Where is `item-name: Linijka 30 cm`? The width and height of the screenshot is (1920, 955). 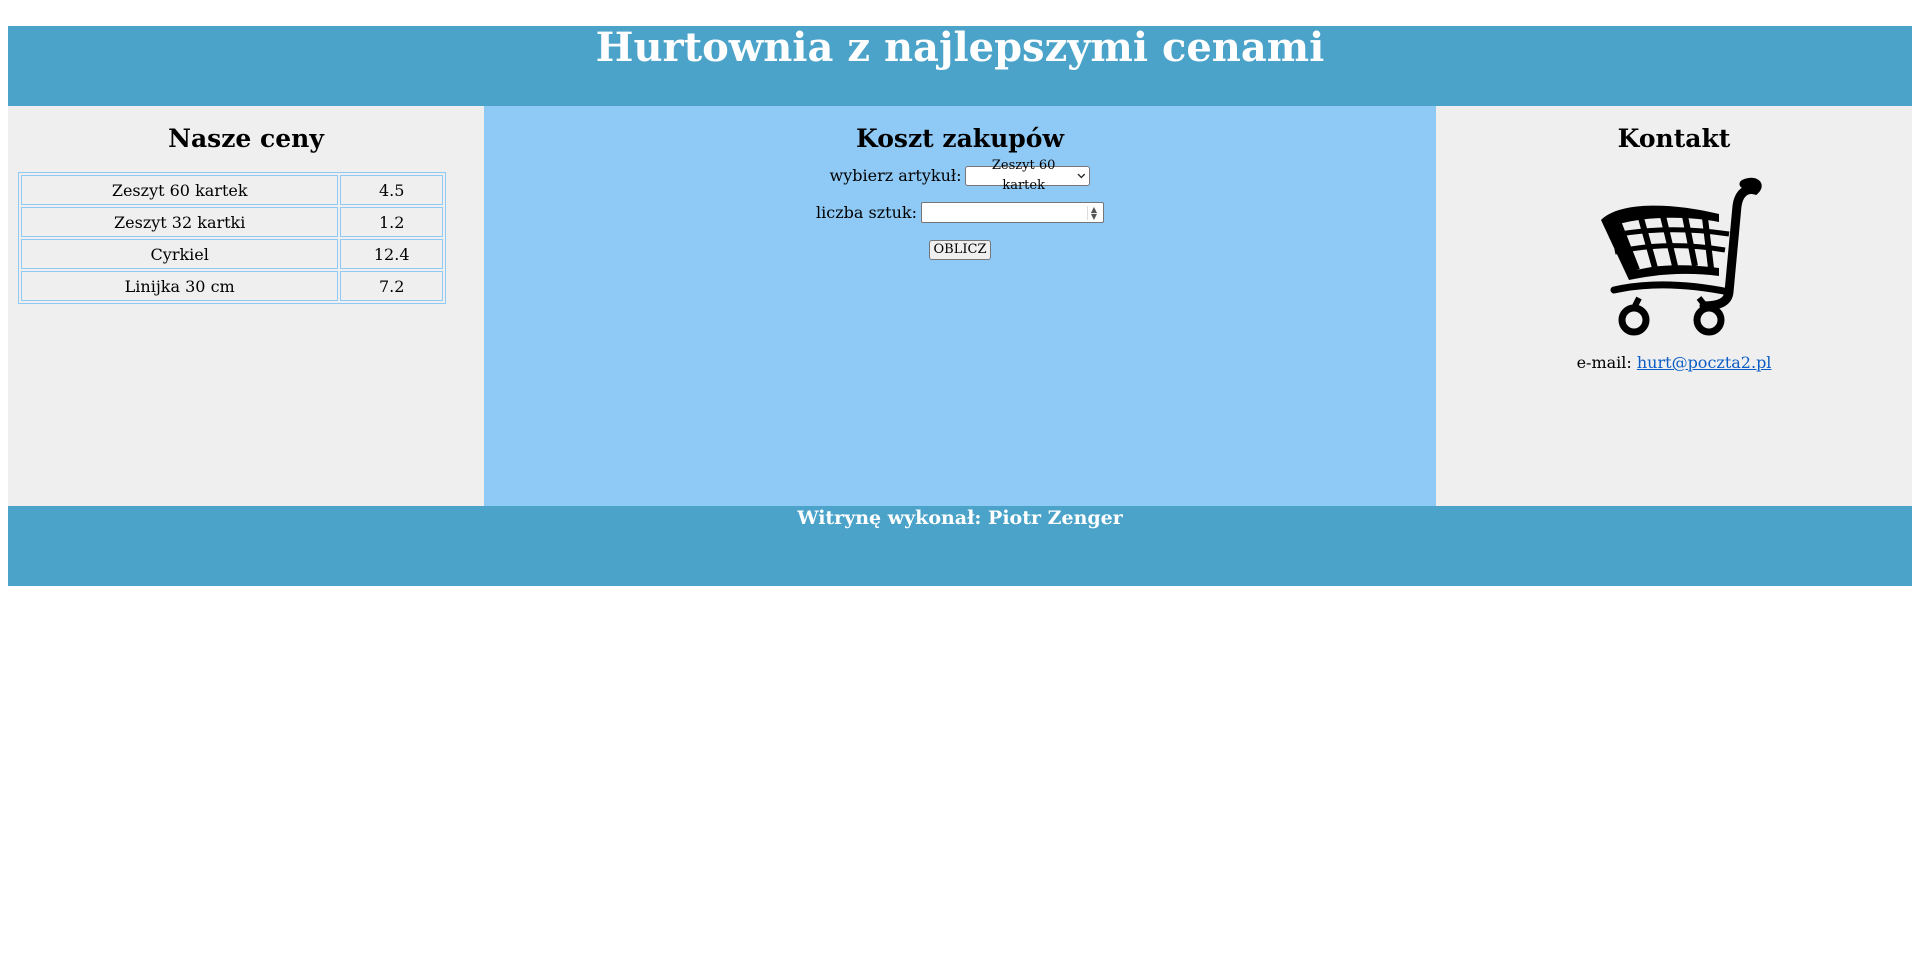
item-name: Linijka 30 cm is located at coordinates (180, 286).